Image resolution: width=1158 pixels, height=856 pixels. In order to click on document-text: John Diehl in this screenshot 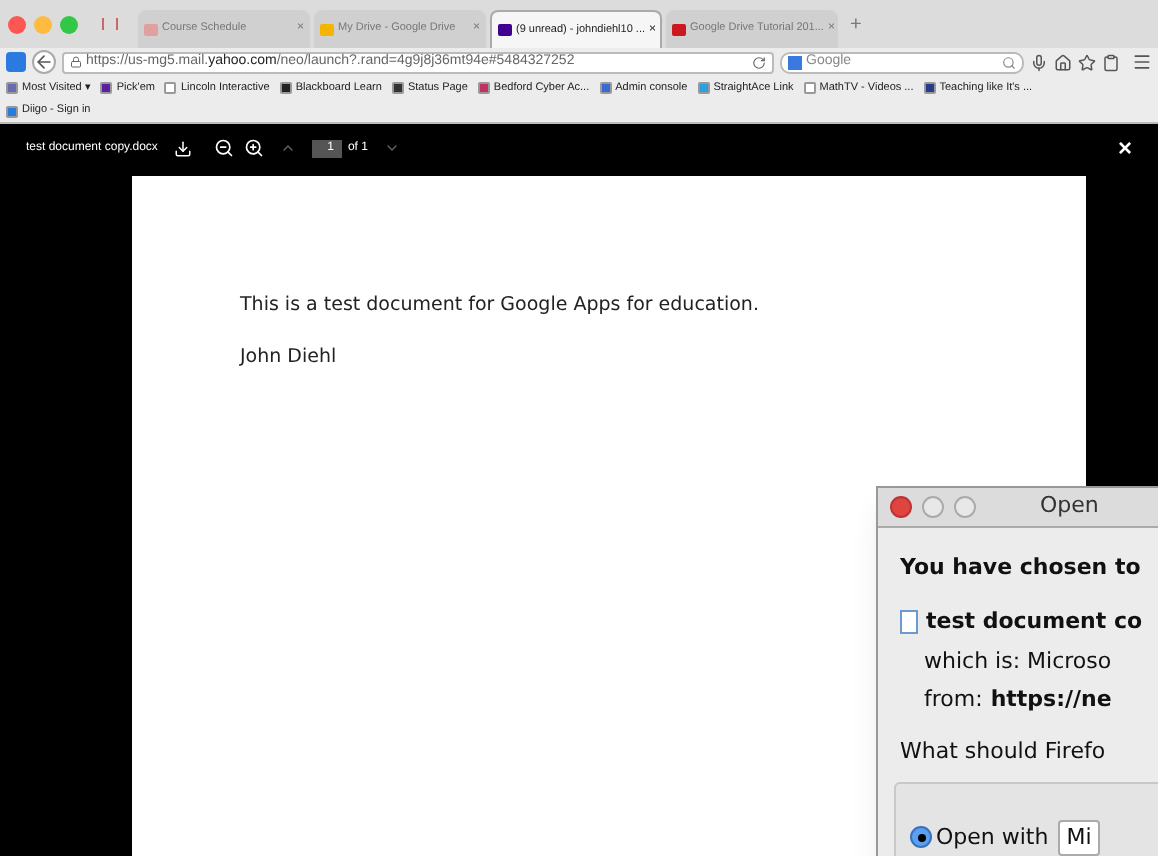, I will do `click(289, 358)`.